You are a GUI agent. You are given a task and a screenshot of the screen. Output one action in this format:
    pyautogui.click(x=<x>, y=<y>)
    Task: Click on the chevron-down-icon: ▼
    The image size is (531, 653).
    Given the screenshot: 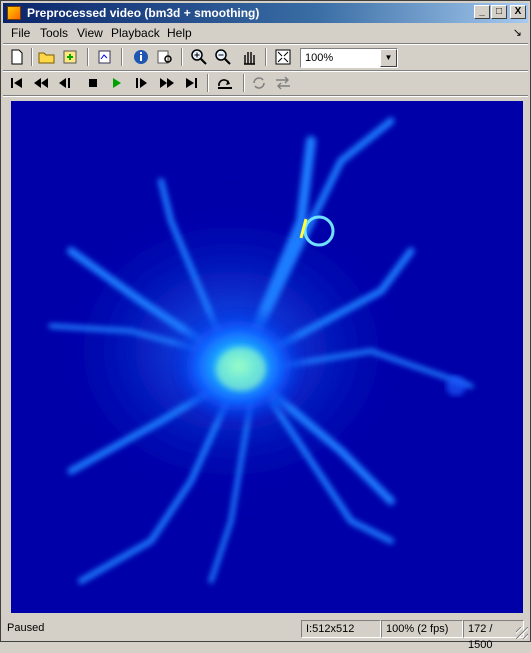 What is the action you would take?
    pyautogui.click(x=388, y=58)
    